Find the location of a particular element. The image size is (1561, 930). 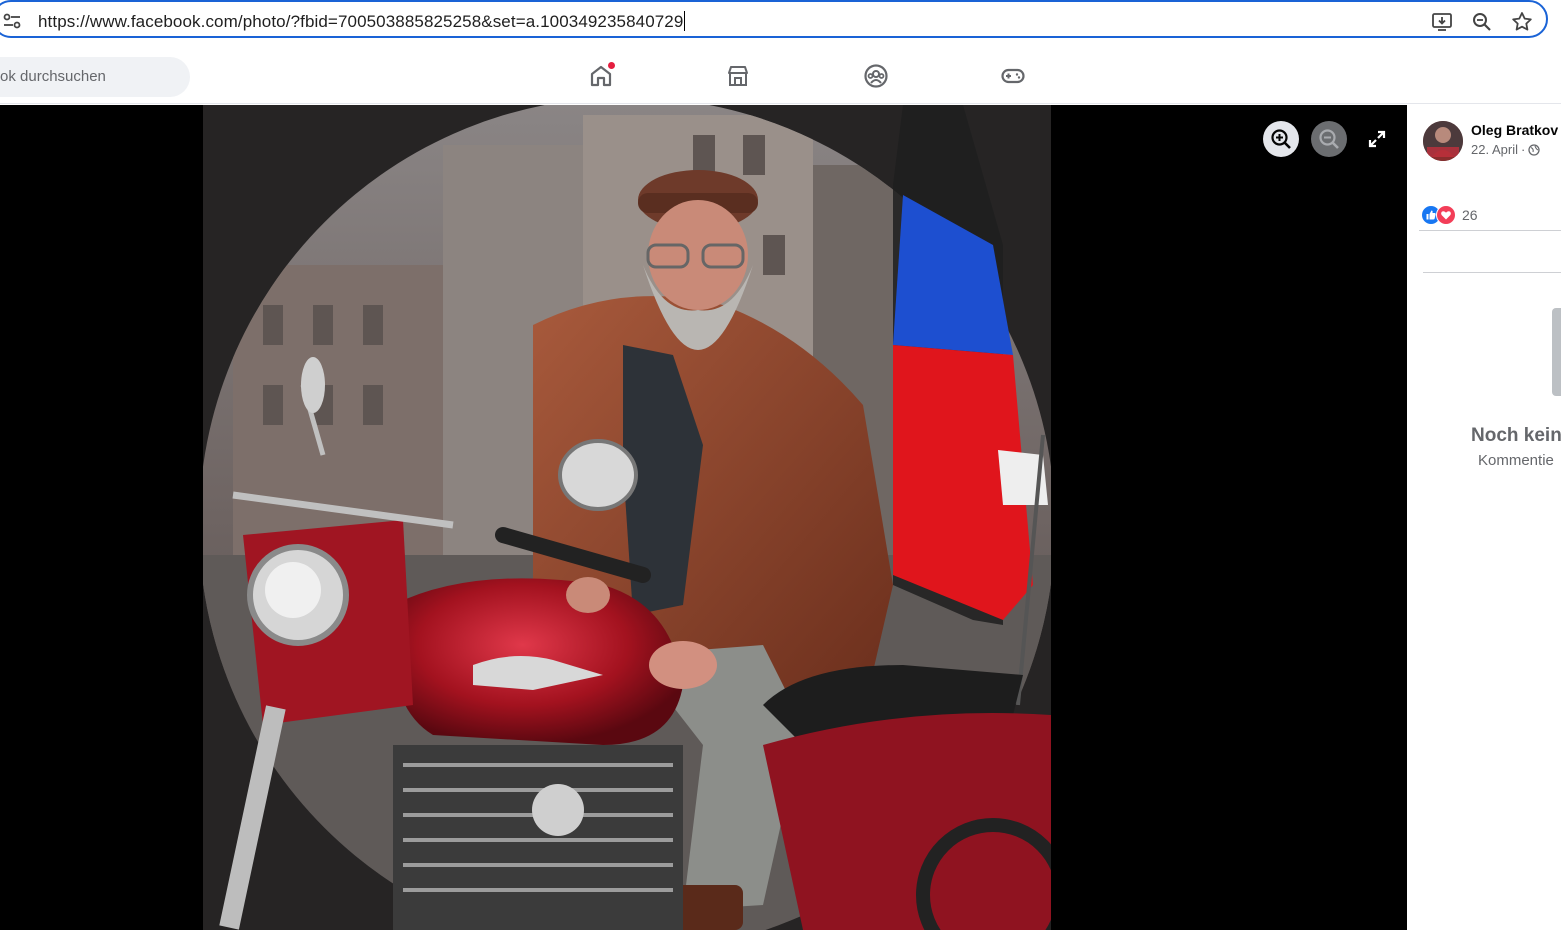

post-date: 22. April · is located at coordinates (1505, 149).